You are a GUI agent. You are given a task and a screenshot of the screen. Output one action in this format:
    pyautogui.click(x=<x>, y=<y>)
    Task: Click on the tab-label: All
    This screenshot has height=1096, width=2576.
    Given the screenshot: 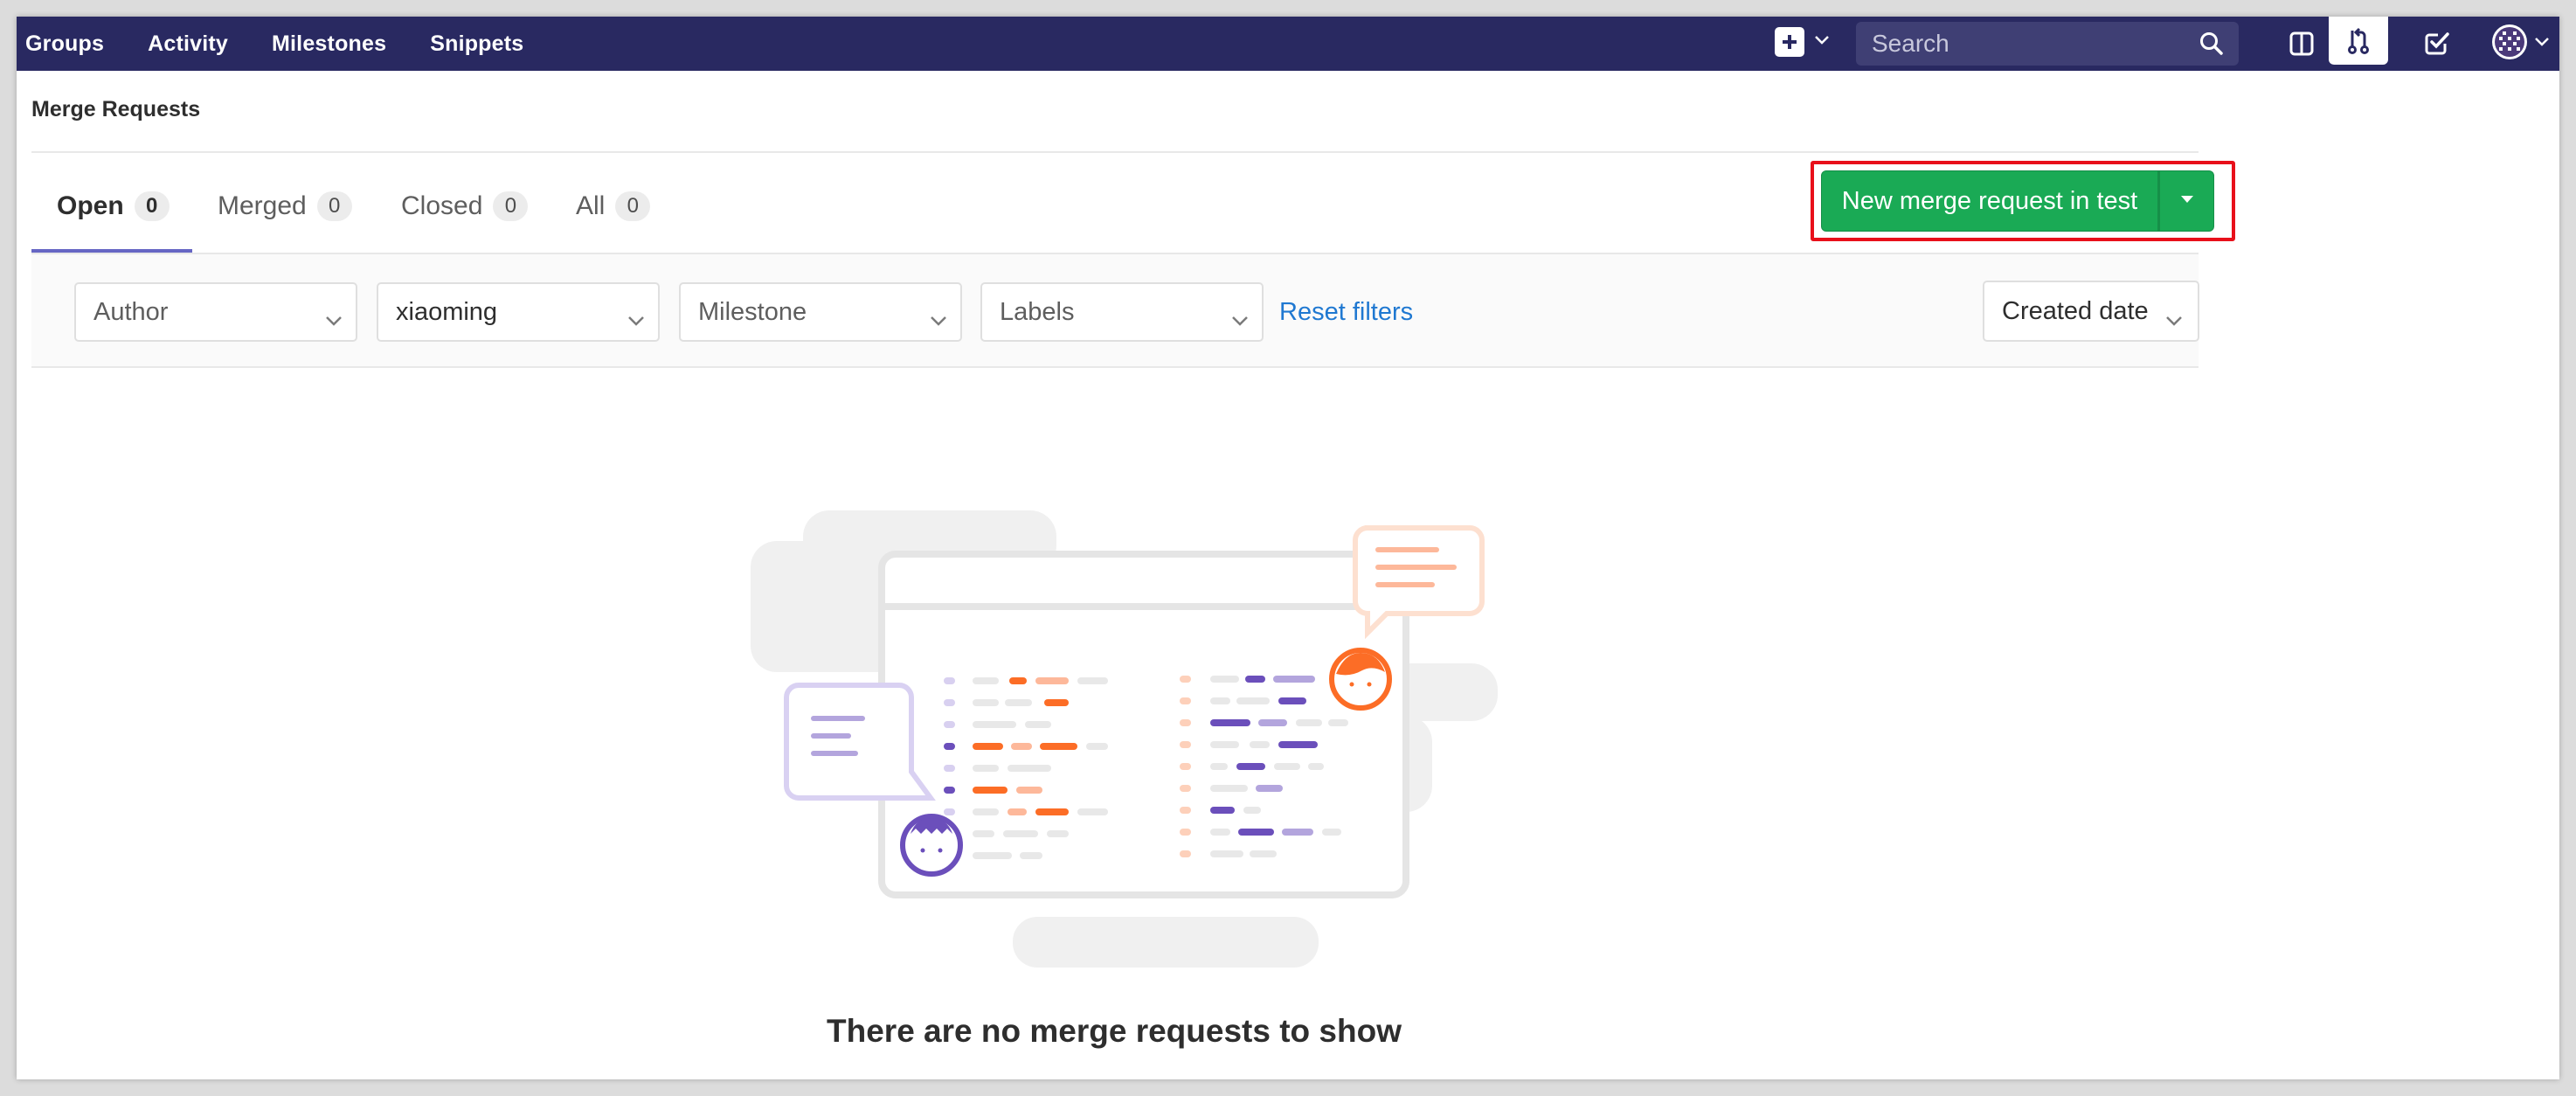 What is the action you would take?
    pyautogui.click(x=591, y=205)
    